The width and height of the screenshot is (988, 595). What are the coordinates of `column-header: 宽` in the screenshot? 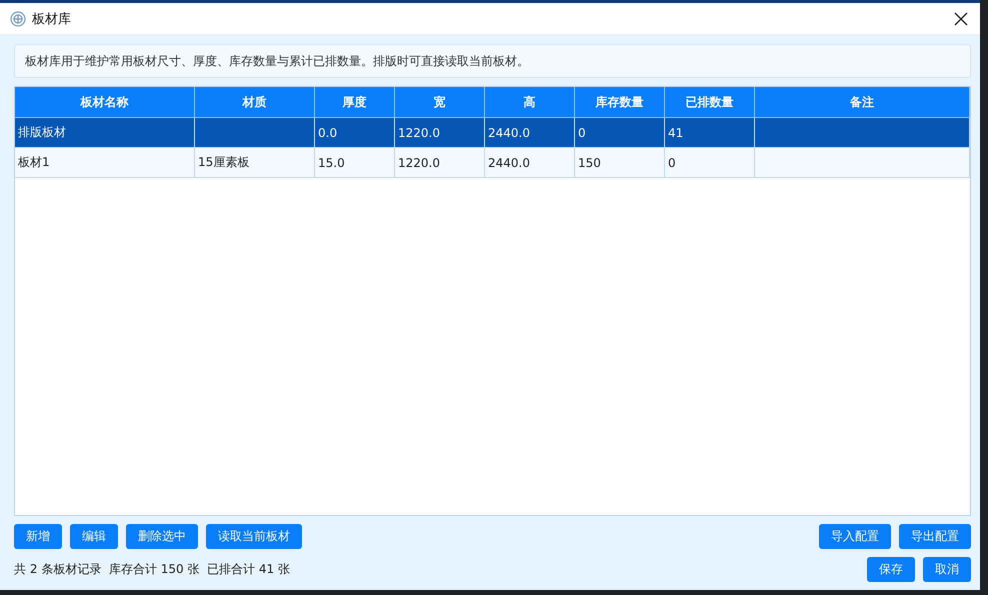 It's located at (440, 102).